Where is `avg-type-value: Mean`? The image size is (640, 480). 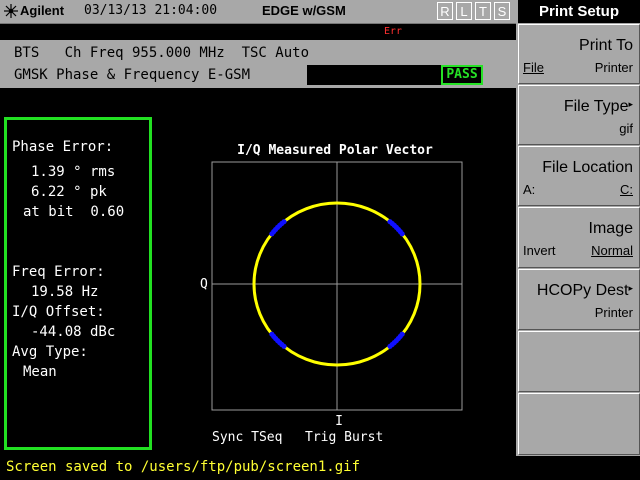 avg-type-value: Mean is located at coordinates (40, 372).